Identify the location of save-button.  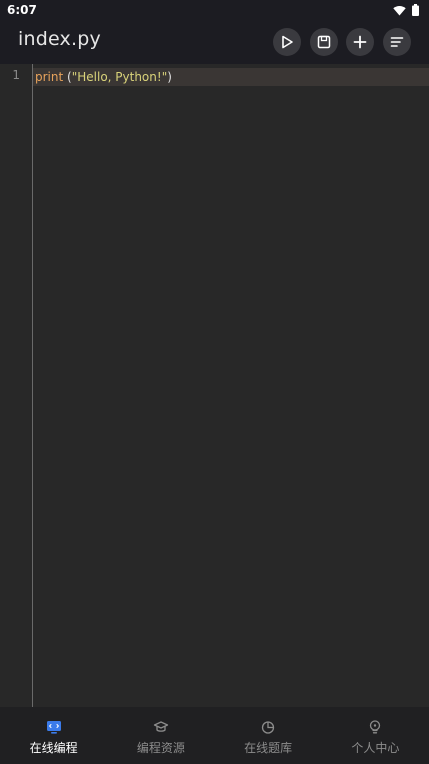
(324, 42).